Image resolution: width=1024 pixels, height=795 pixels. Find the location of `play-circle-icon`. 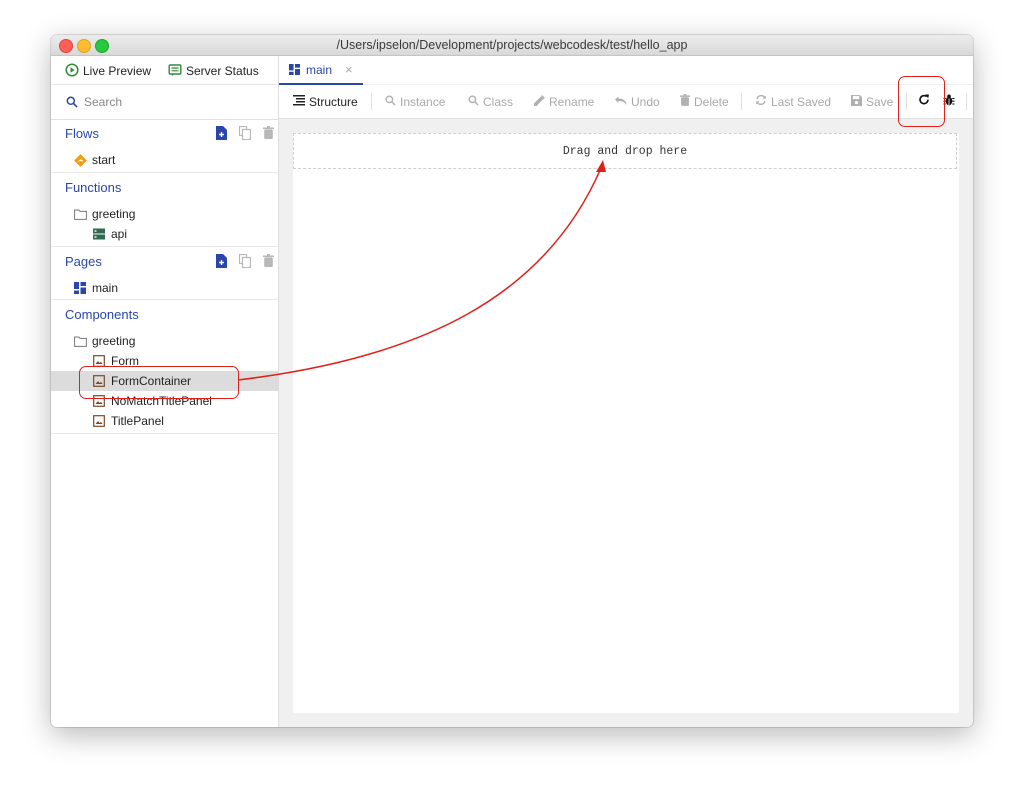

play-circle-icon is located at coordinates (72, 71).